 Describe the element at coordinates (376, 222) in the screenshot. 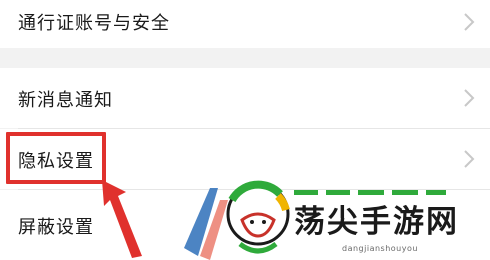

I see `watermark-brand: 荡尖手游网` at that location.